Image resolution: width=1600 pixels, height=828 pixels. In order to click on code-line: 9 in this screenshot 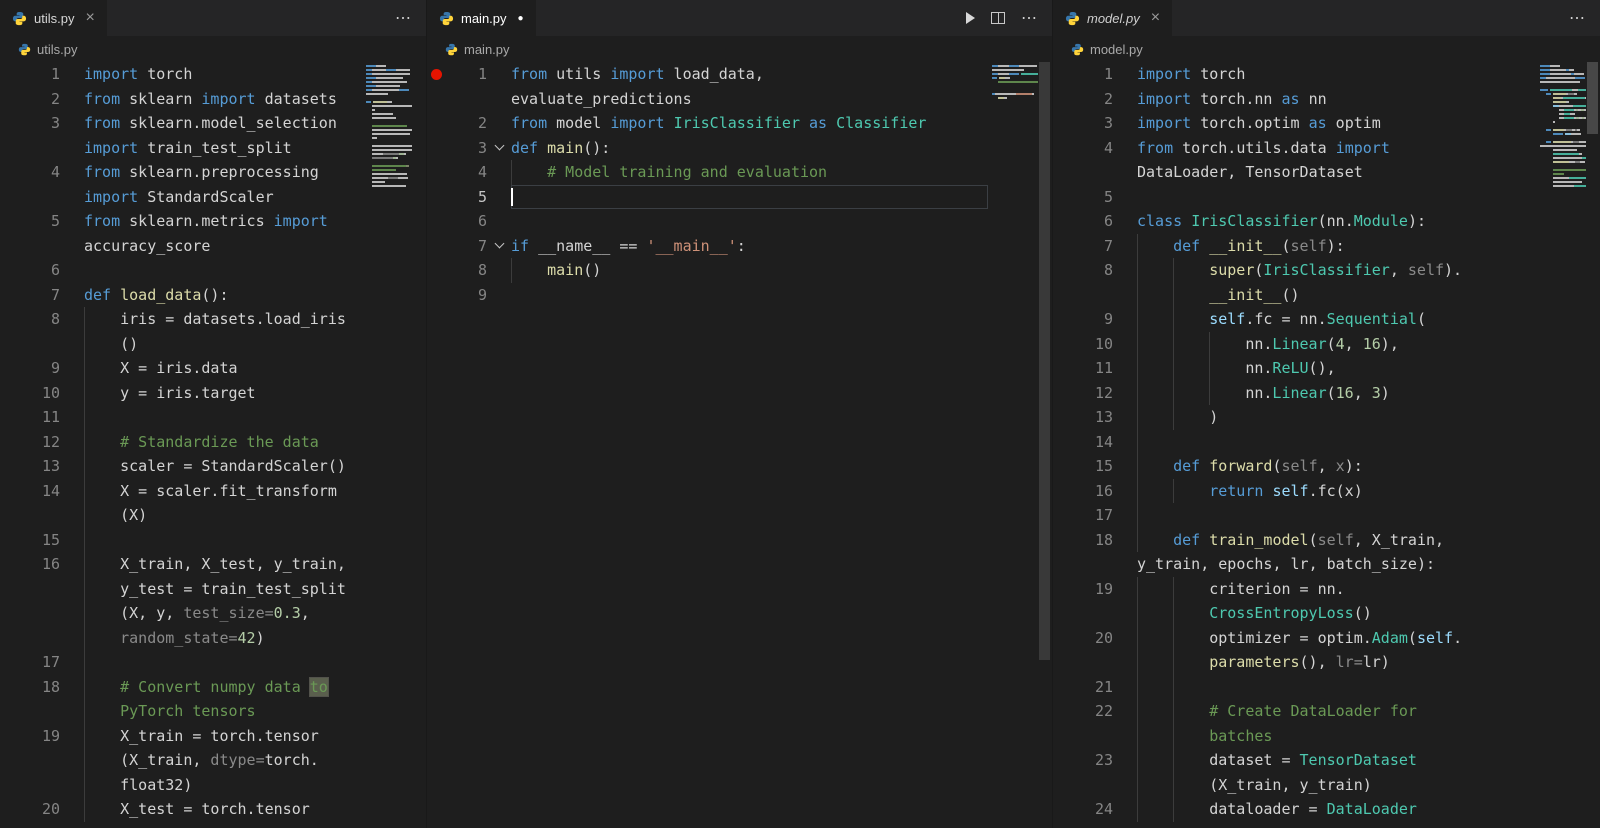, I will do `click(707, 295)`.